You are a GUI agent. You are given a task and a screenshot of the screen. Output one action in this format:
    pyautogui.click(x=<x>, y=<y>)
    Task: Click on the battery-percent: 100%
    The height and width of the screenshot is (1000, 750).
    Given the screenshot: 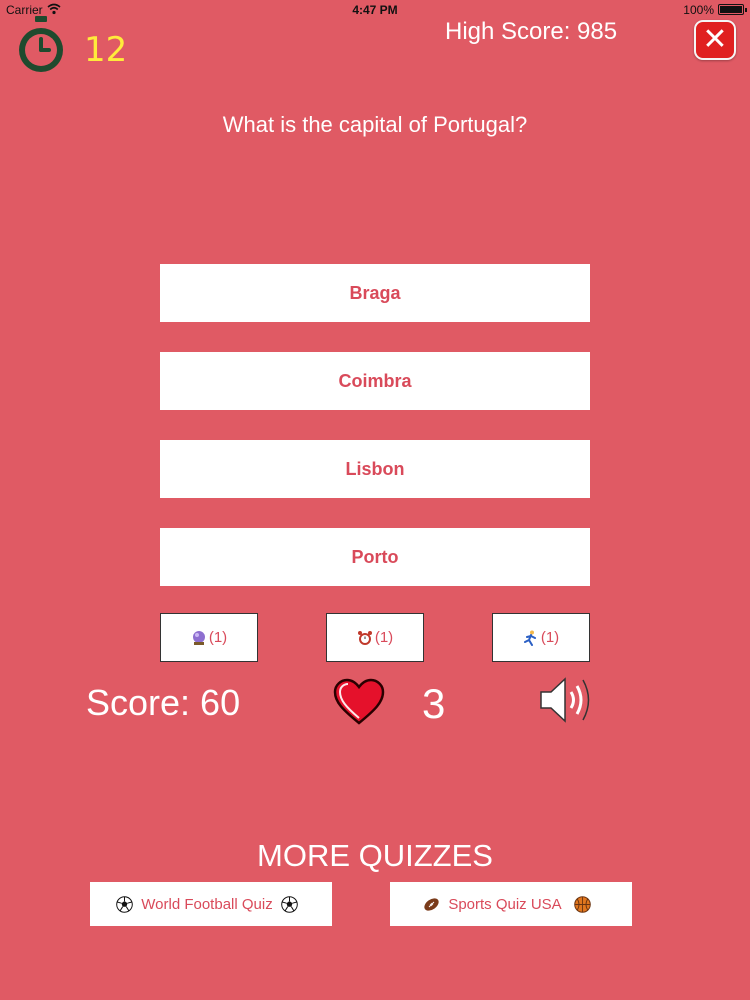 What is the action you would take?
    pyautogui.click(x=698, y=10)
    